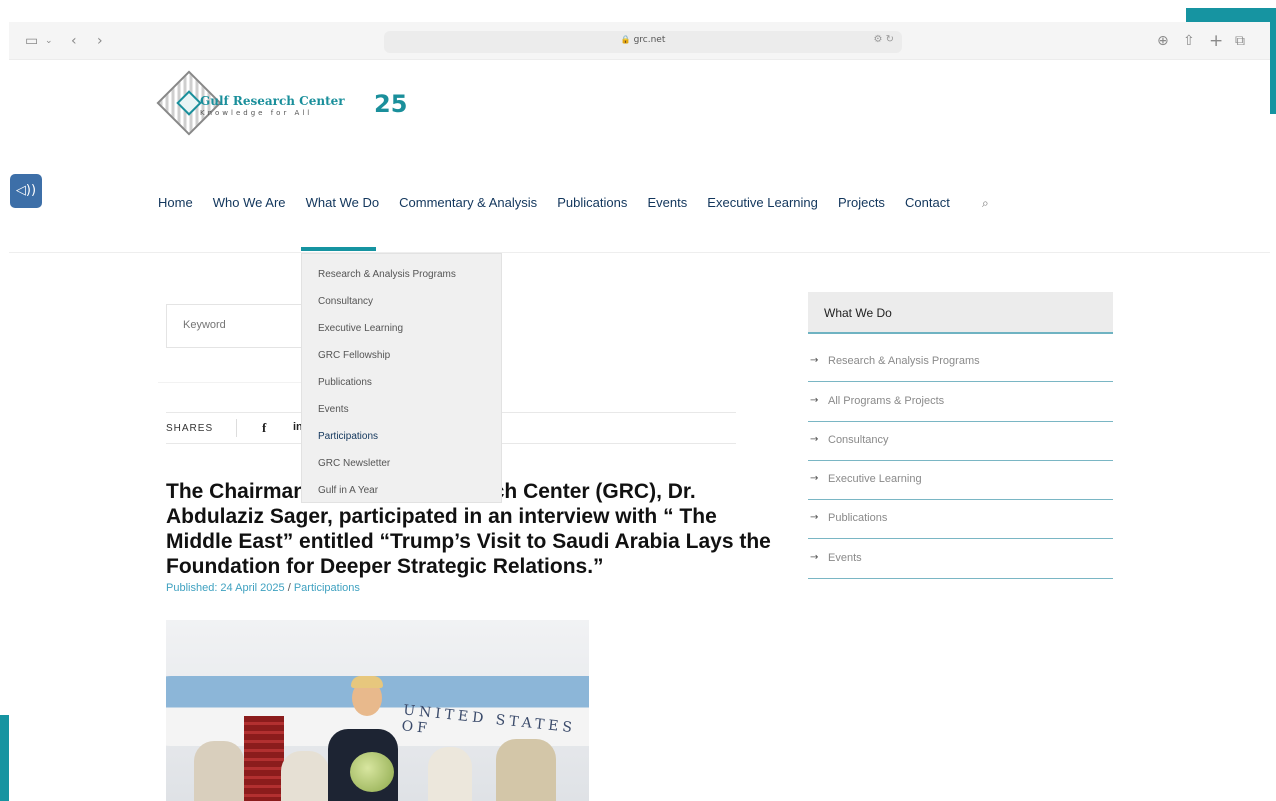  What do you see at coordinates (639, 252) in the screenshot?
I see `header-divider` at bounding box center [639, 252].